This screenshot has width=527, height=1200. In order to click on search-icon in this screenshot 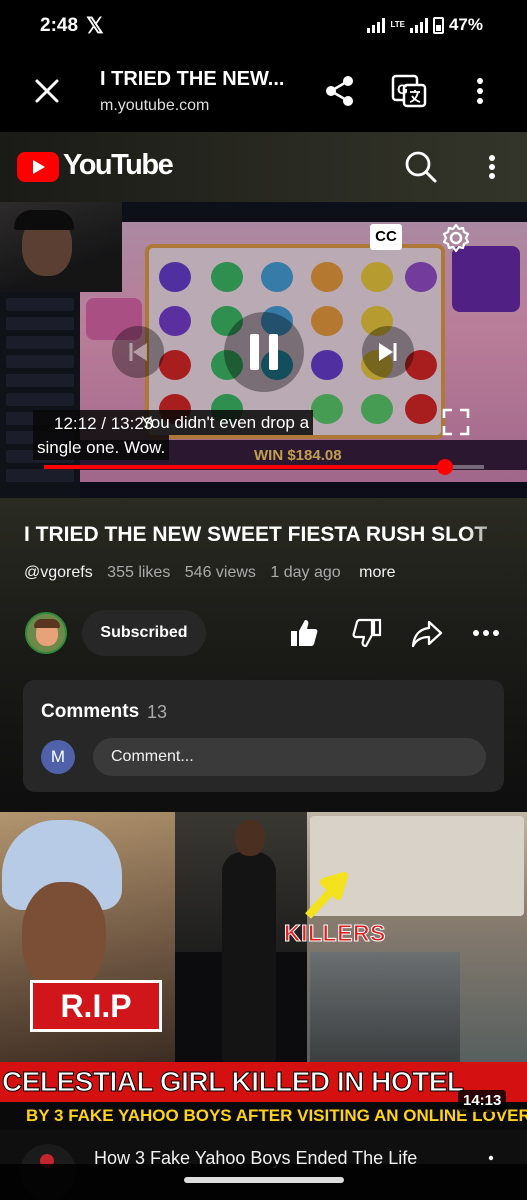, I will do `click(421, 167)`.